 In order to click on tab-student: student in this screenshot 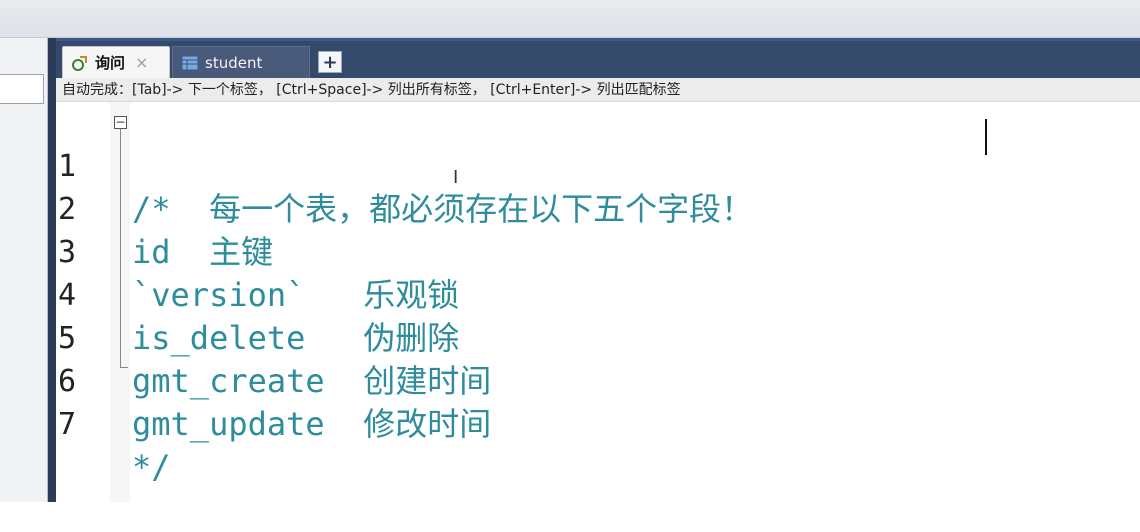, I will do `click(241, 62)`.